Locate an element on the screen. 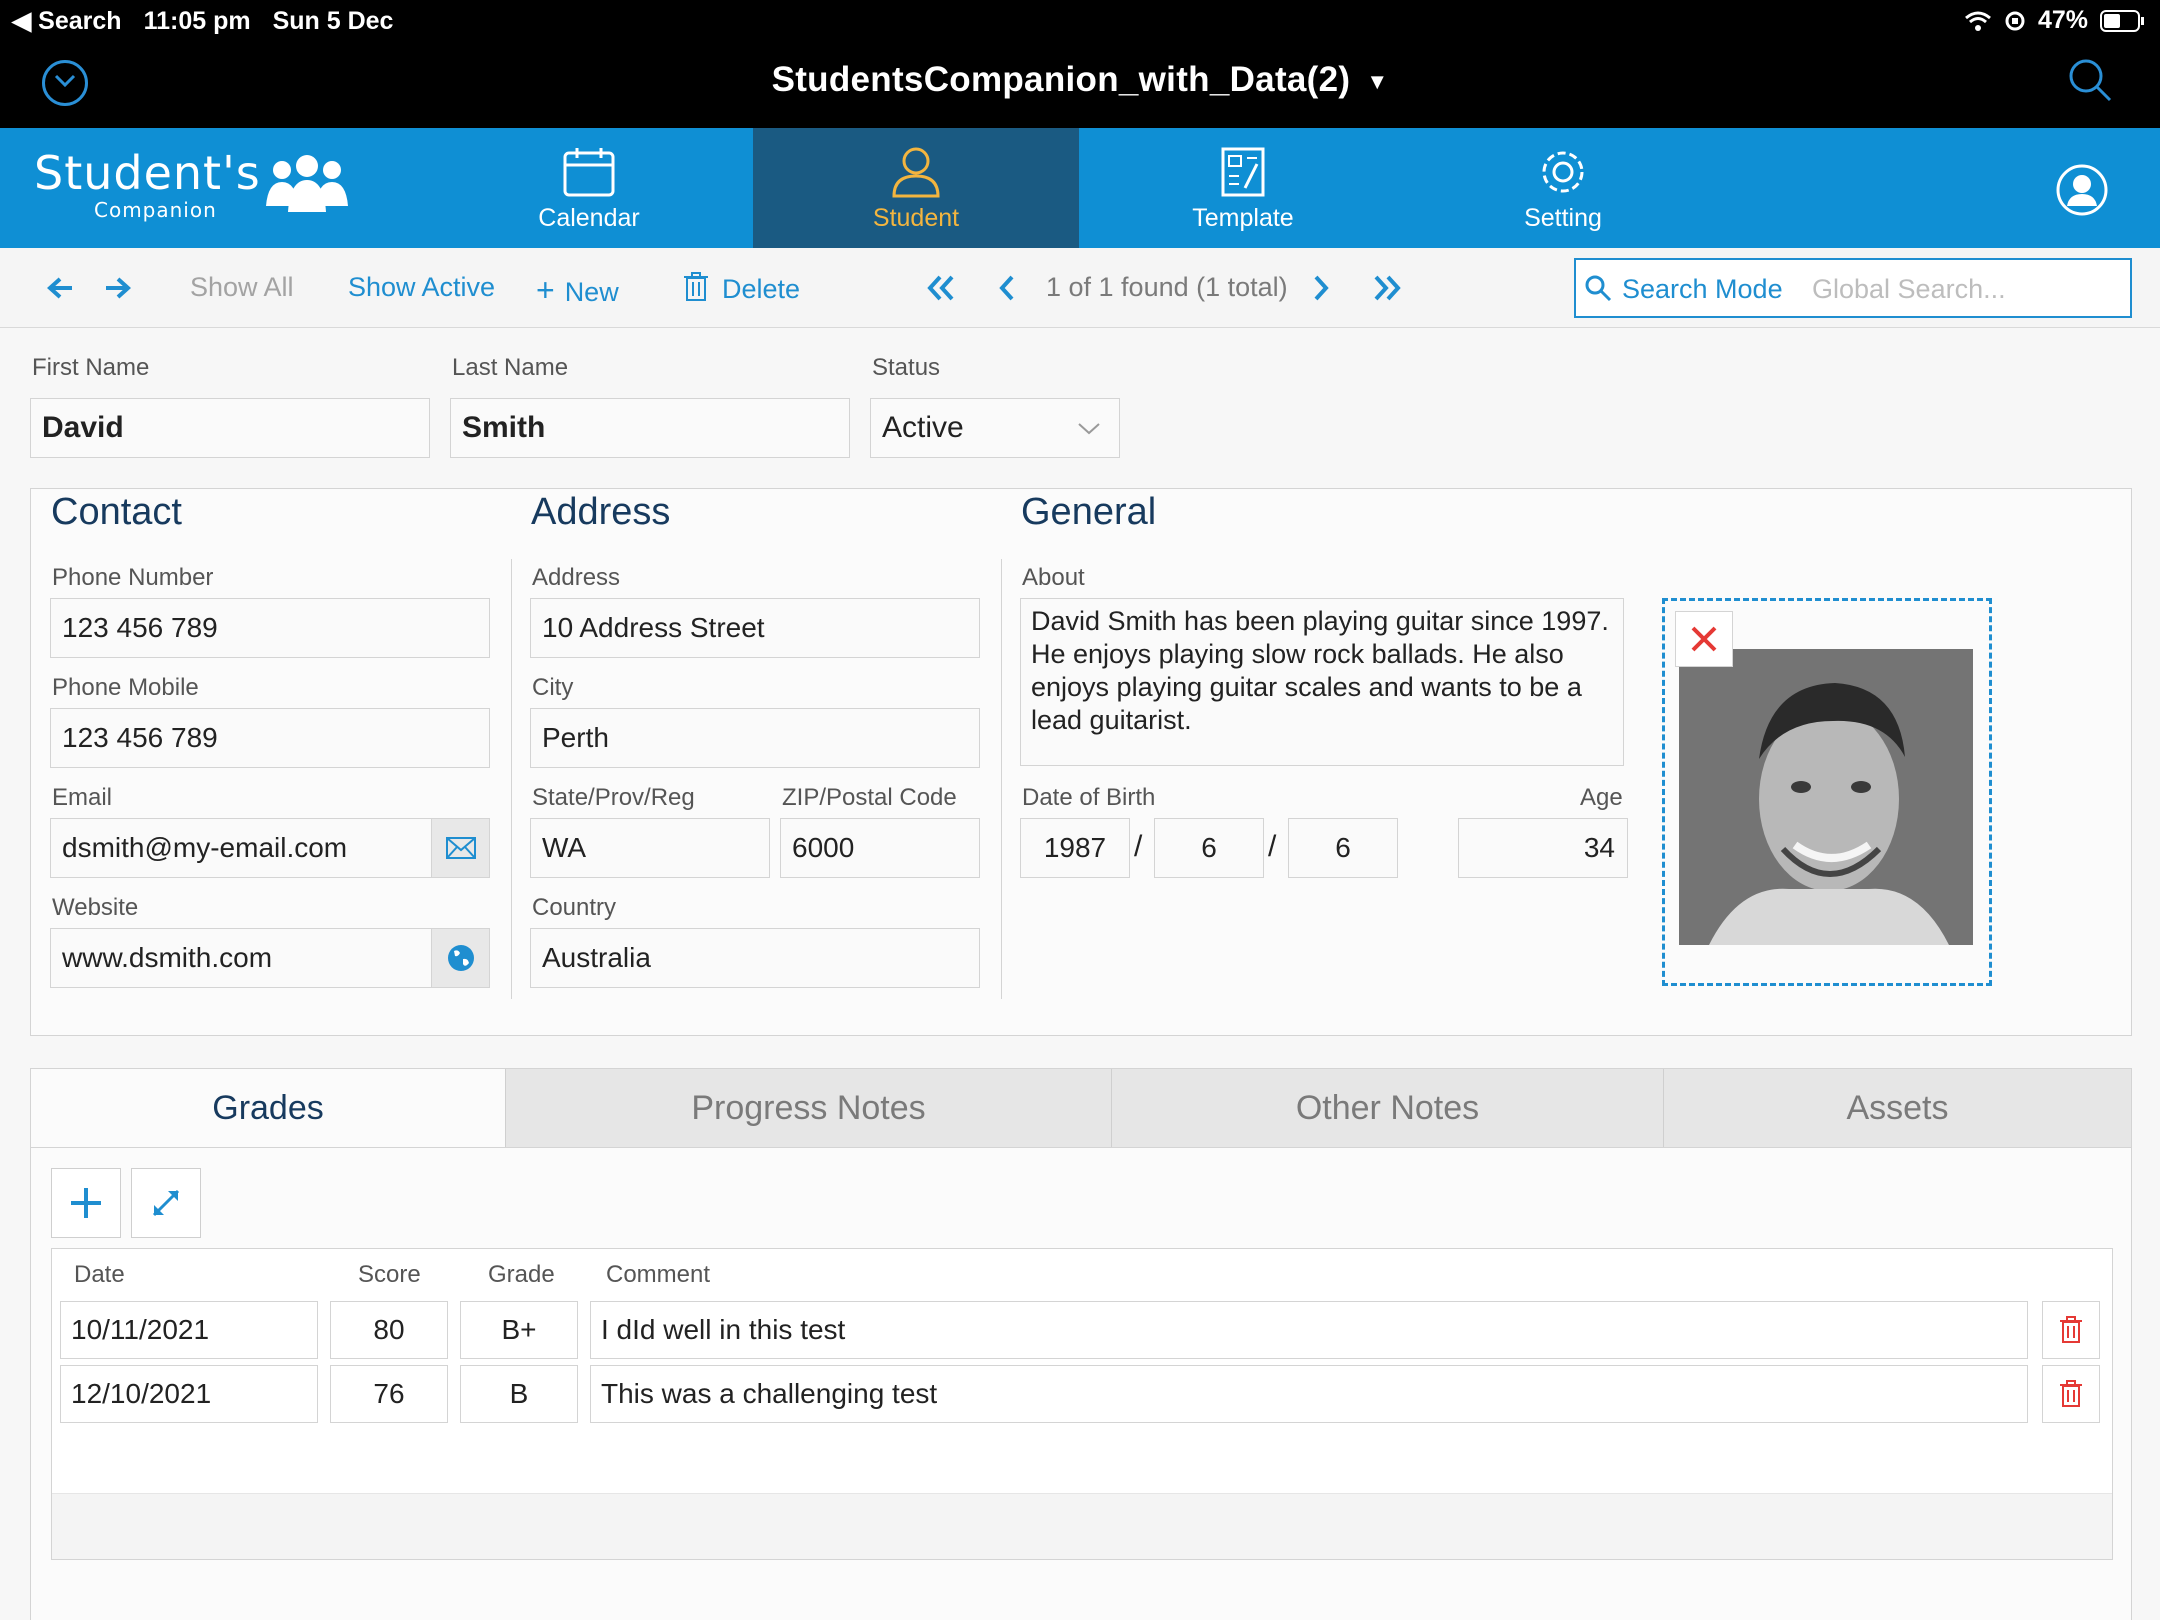  new-record-button: + New is located at coordinates (577, 290).